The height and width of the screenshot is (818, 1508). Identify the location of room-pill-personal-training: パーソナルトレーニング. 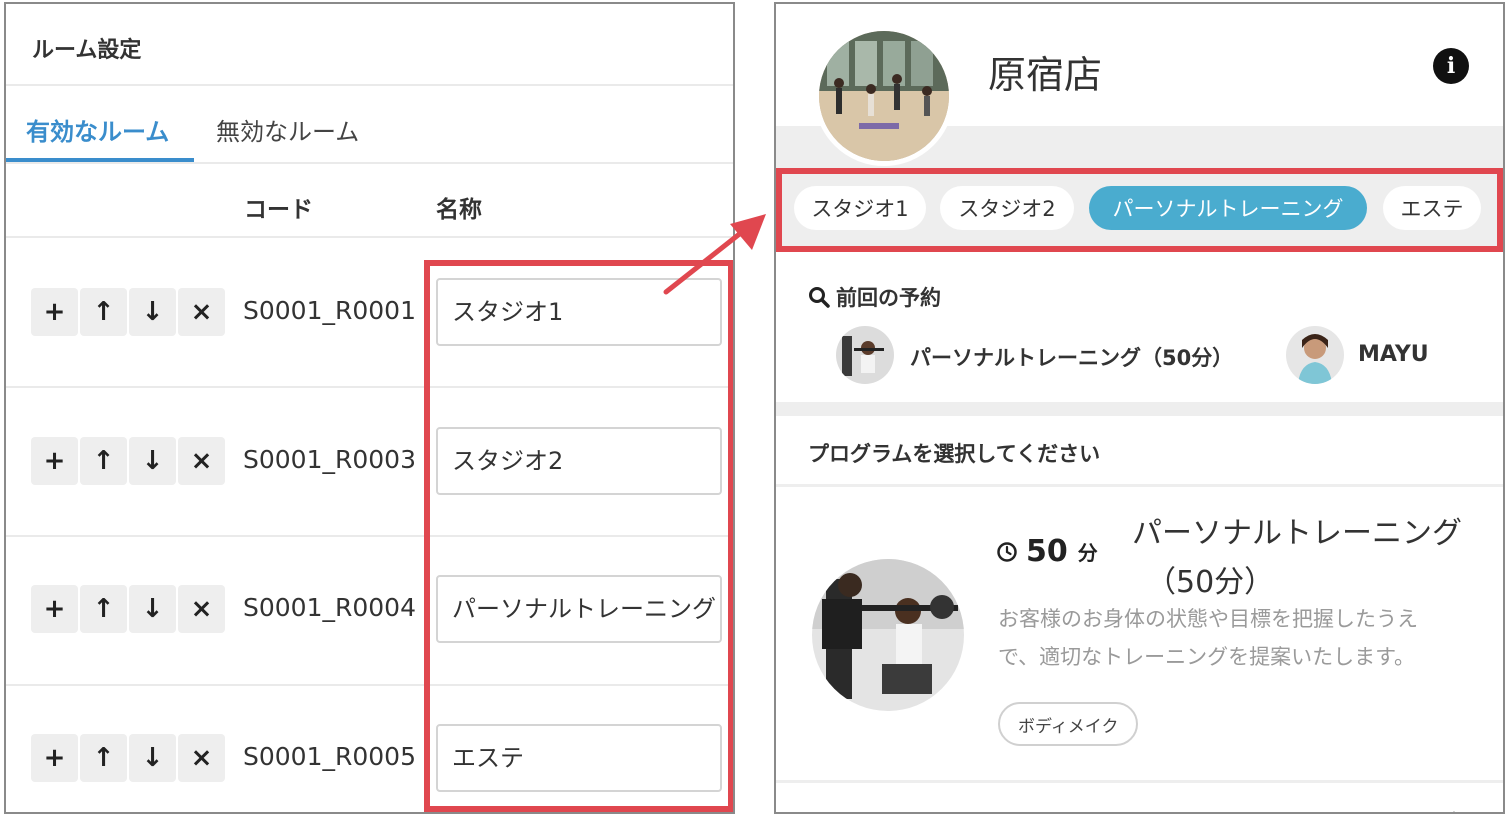
(1228, 208).